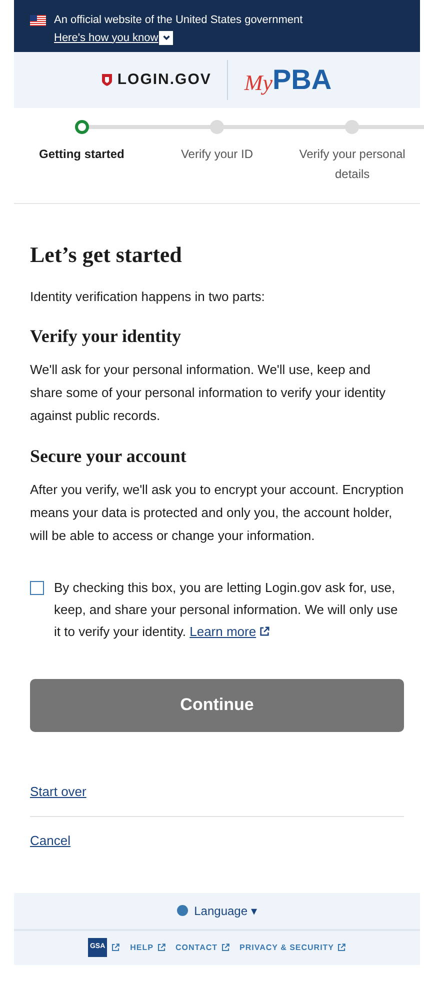  I want to click on step-label: Getting started, so click(82, 154).